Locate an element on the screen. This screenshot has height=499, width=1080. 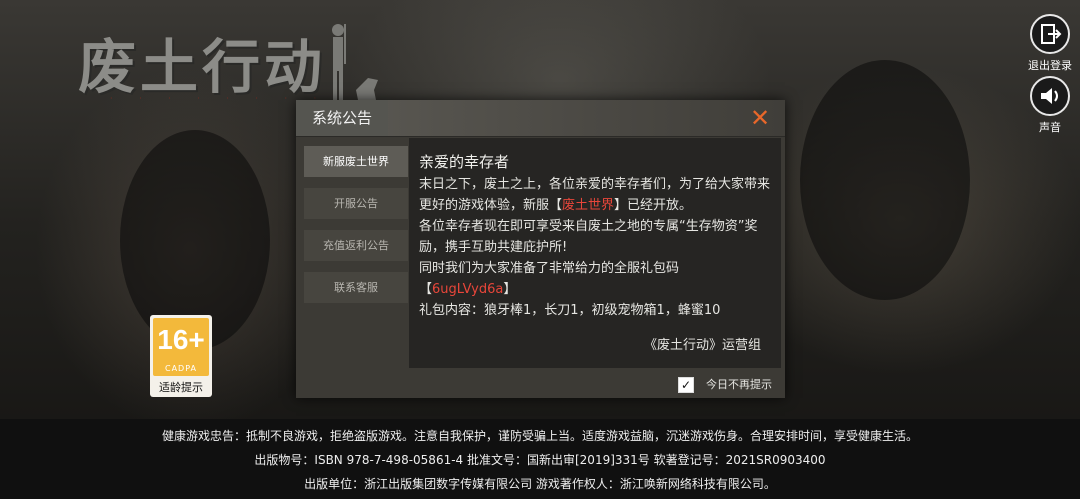
game-logo-title: 废土行动 is located at coordinates (202, 67).